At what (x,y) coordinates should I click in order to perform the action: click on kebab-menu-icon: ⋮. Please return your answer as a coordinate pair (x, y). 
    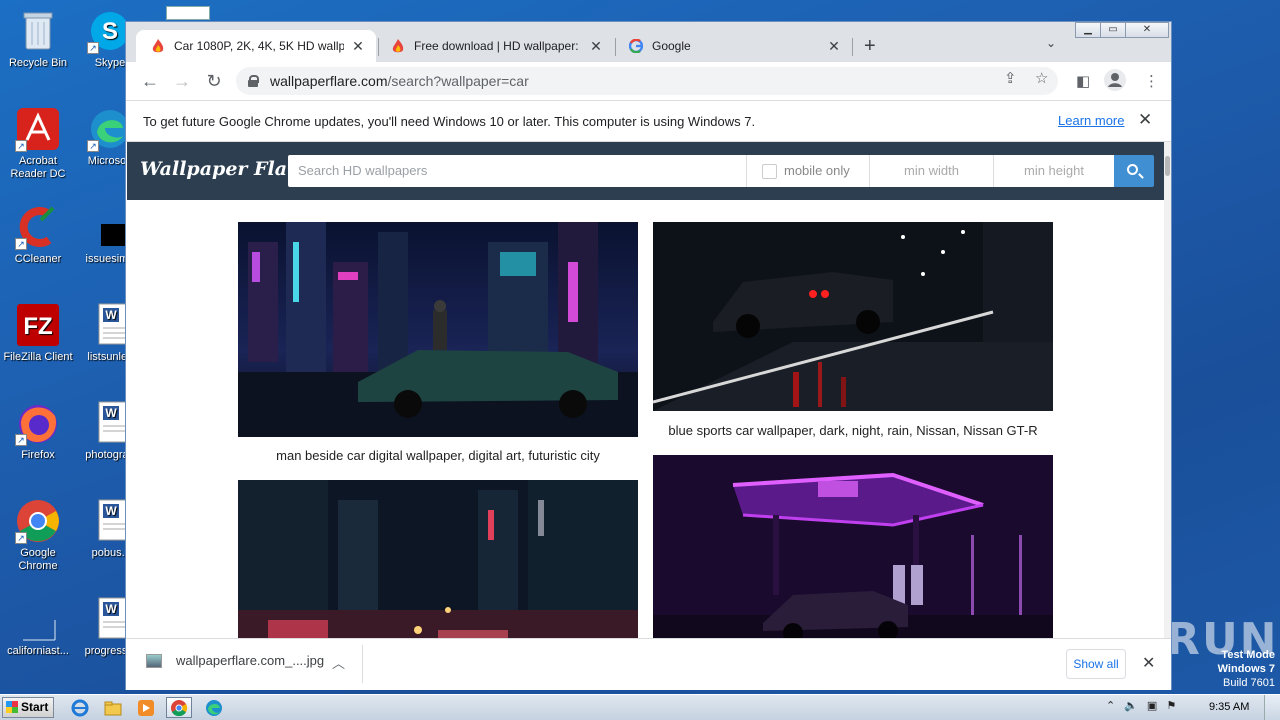
    Looking at the image, I should click on (1151, 81).